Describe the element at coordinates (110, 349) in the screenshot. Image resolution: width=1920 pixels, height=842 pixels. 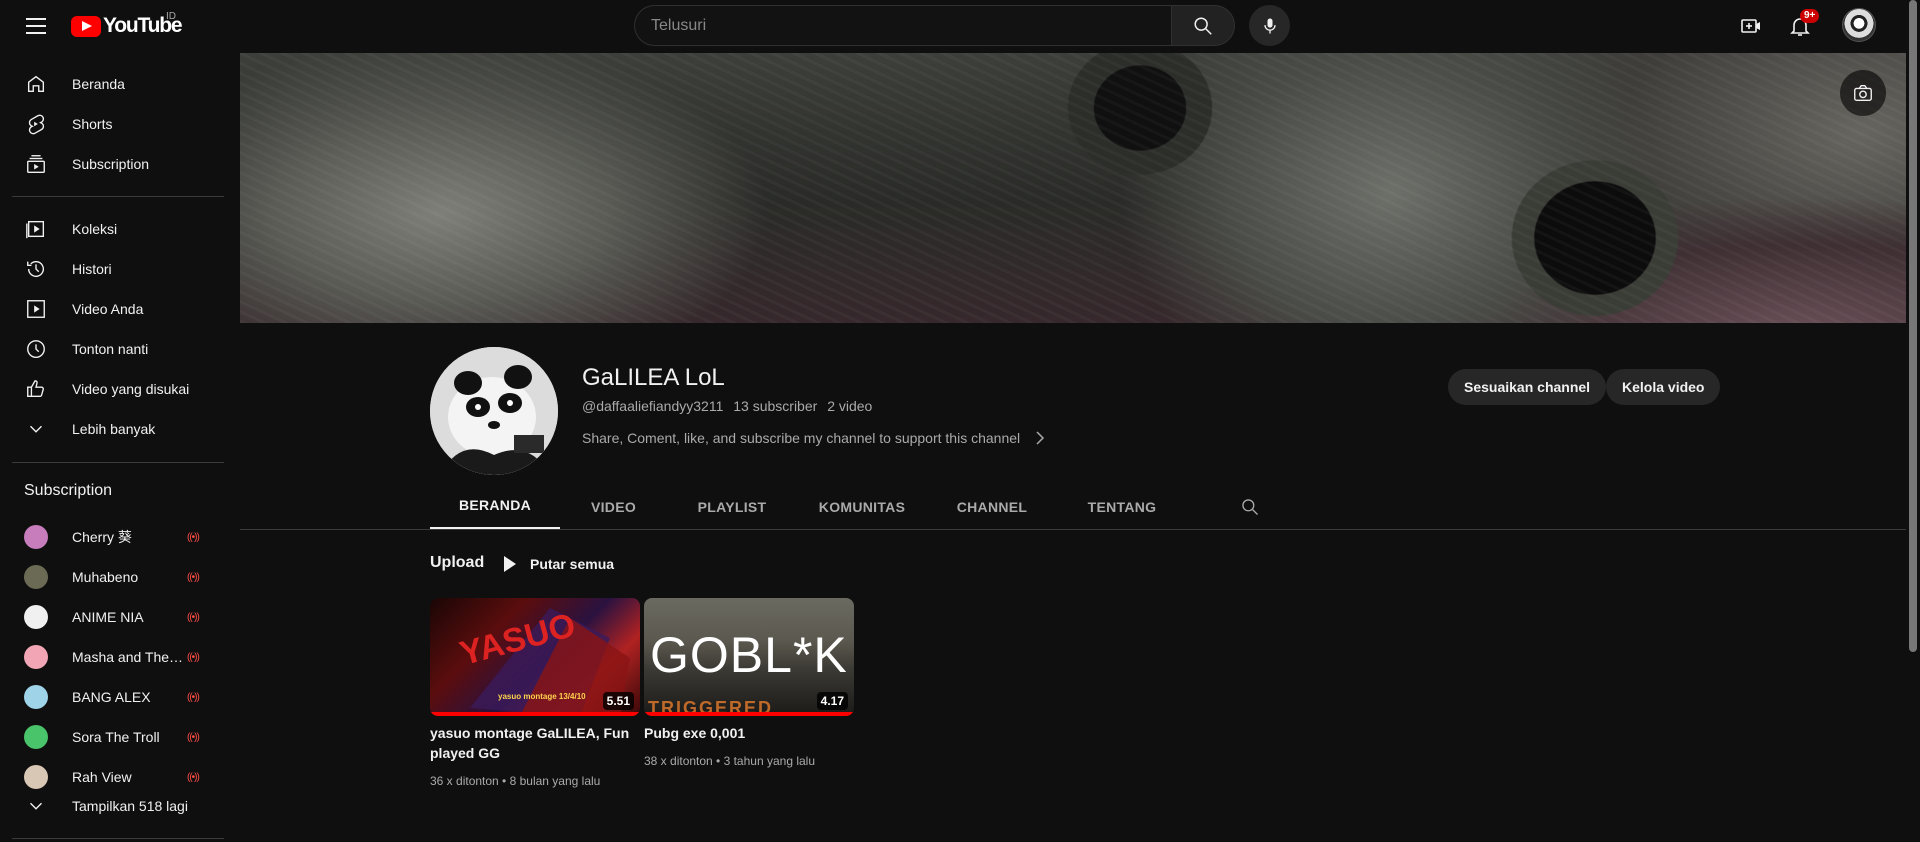
I see `sidebar-item-label: Tonton nanti` at that location.